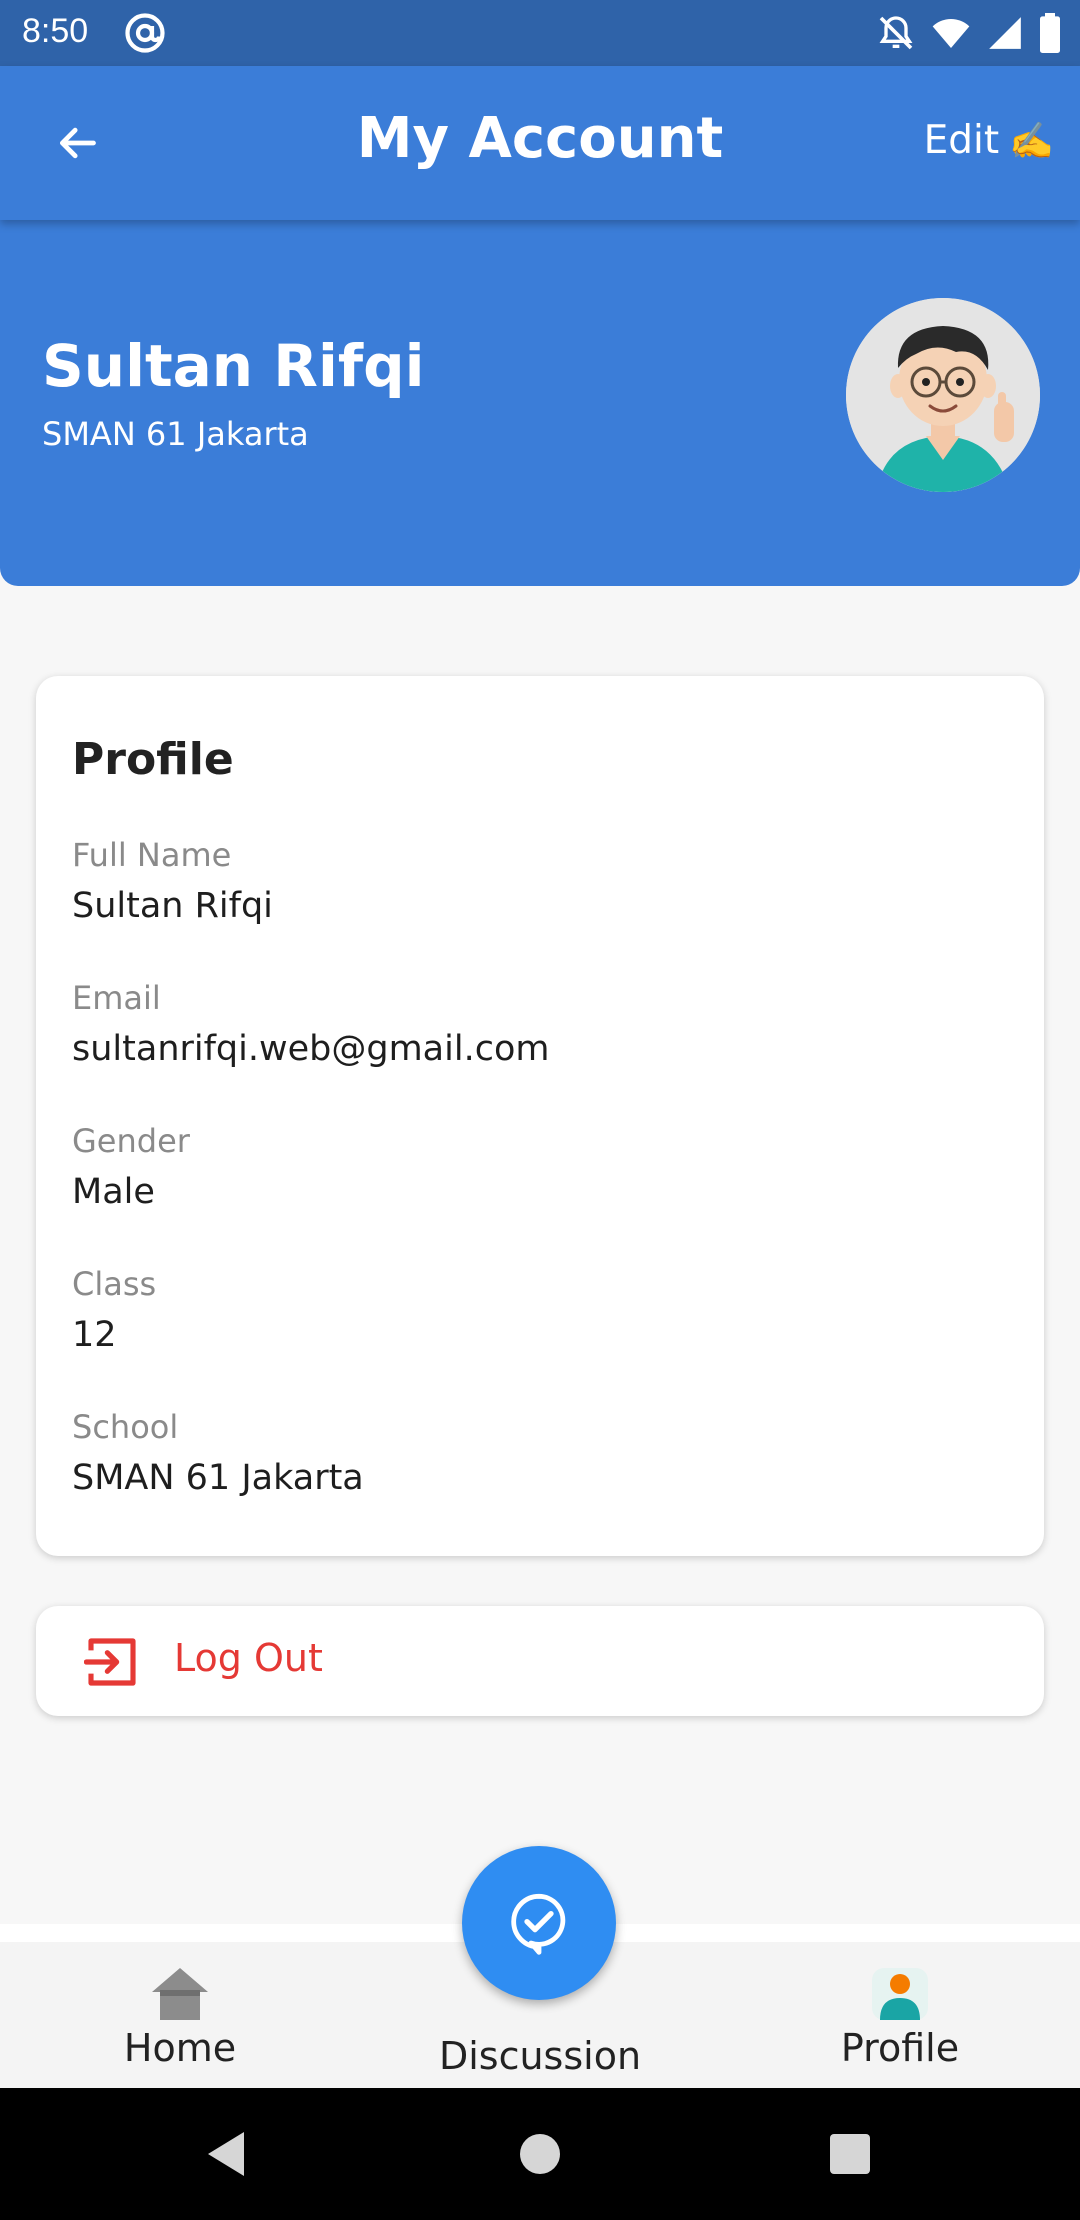  I want to click on battery-icon, so click(1050, 33).